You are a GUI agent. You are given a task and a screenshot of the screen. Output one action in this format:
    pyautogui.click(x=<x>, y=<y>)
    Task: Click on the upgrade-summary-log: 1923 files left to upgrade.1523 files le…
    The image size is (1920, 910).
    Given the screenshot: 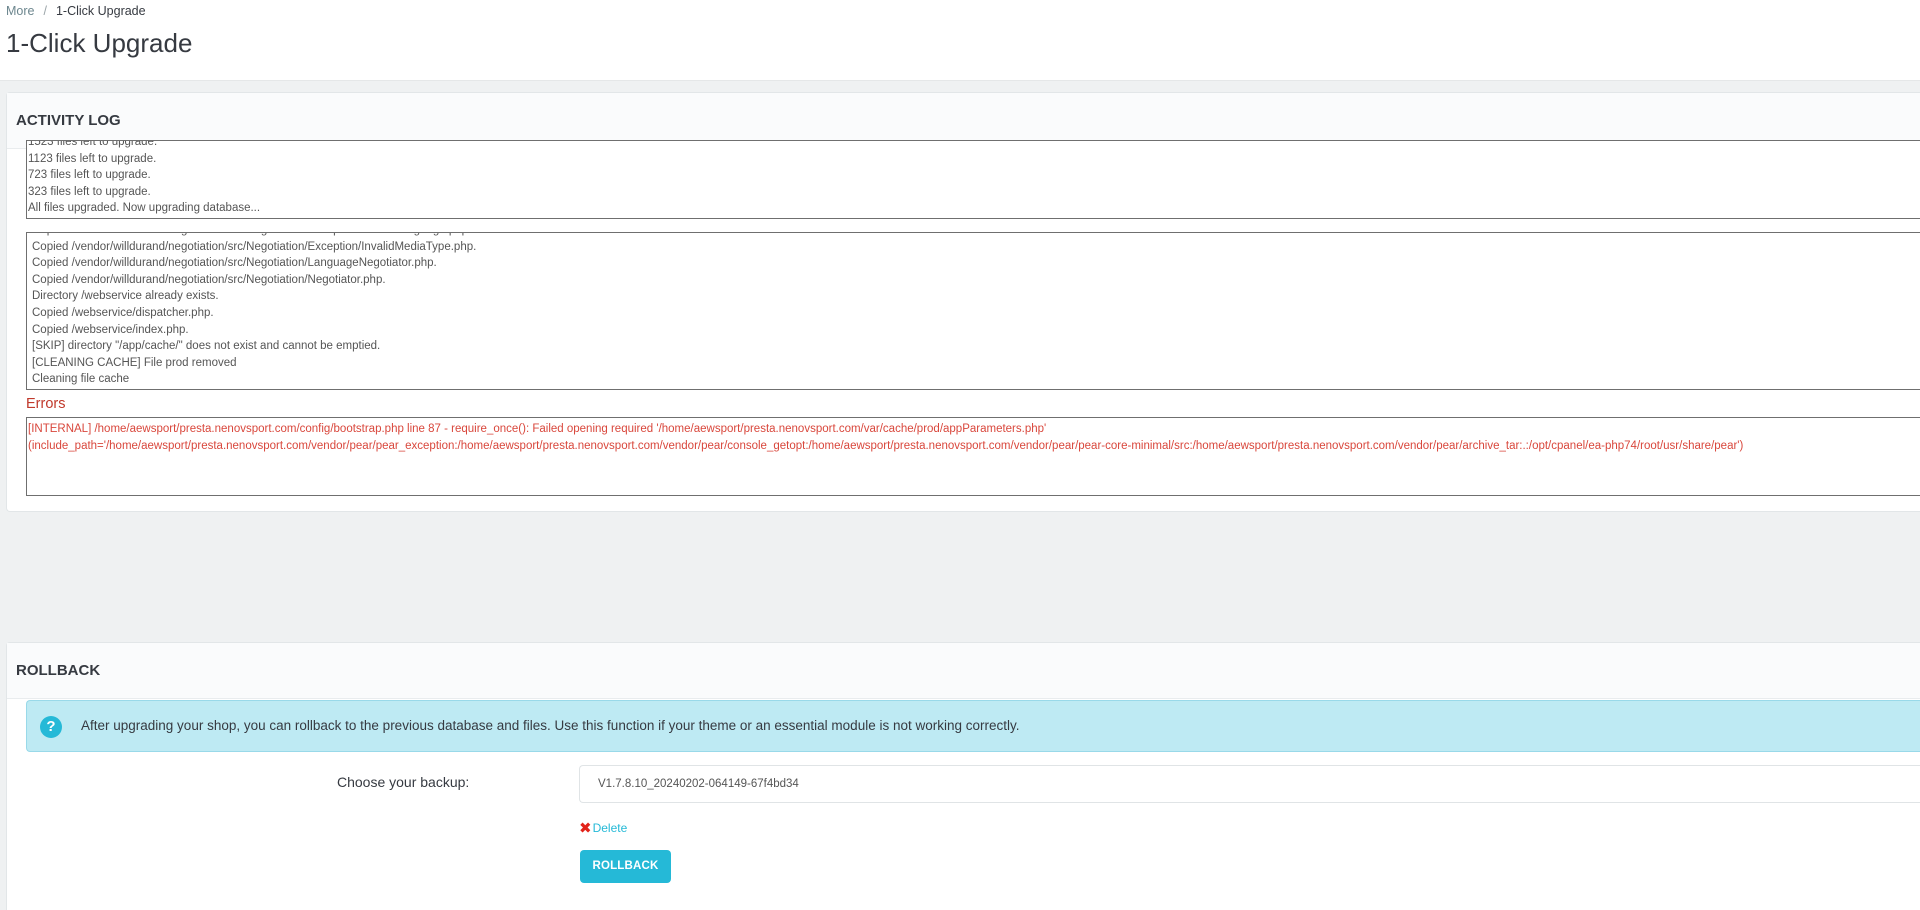 What is the action you would take?
    pyautogui.click(x=973, y=179)
    